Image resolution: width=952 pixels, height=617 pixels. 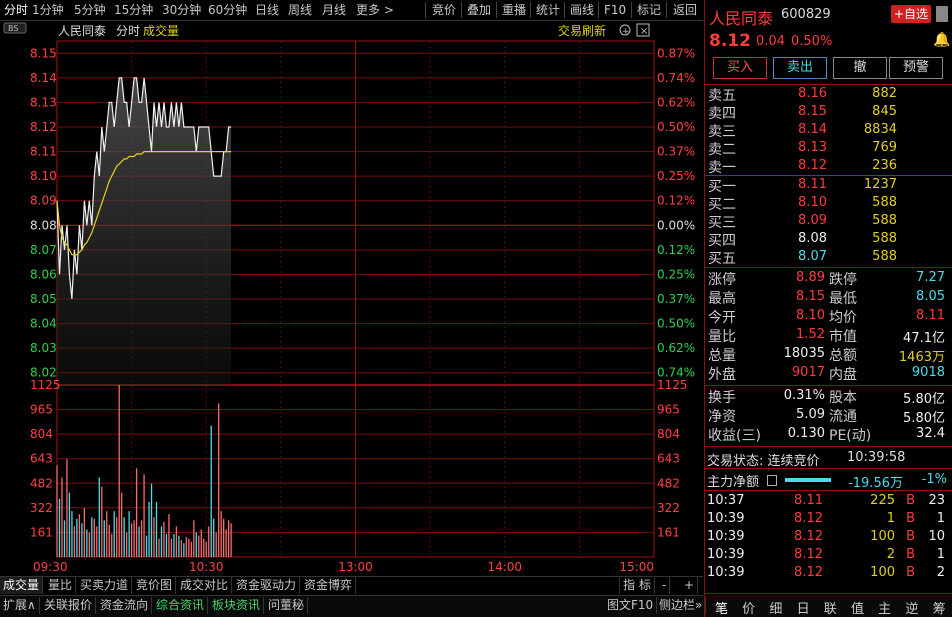 What do you see at coordinates (649, 10) in the screenshot?
I see `mark-button: 标记` at bounding box center [649, 10].